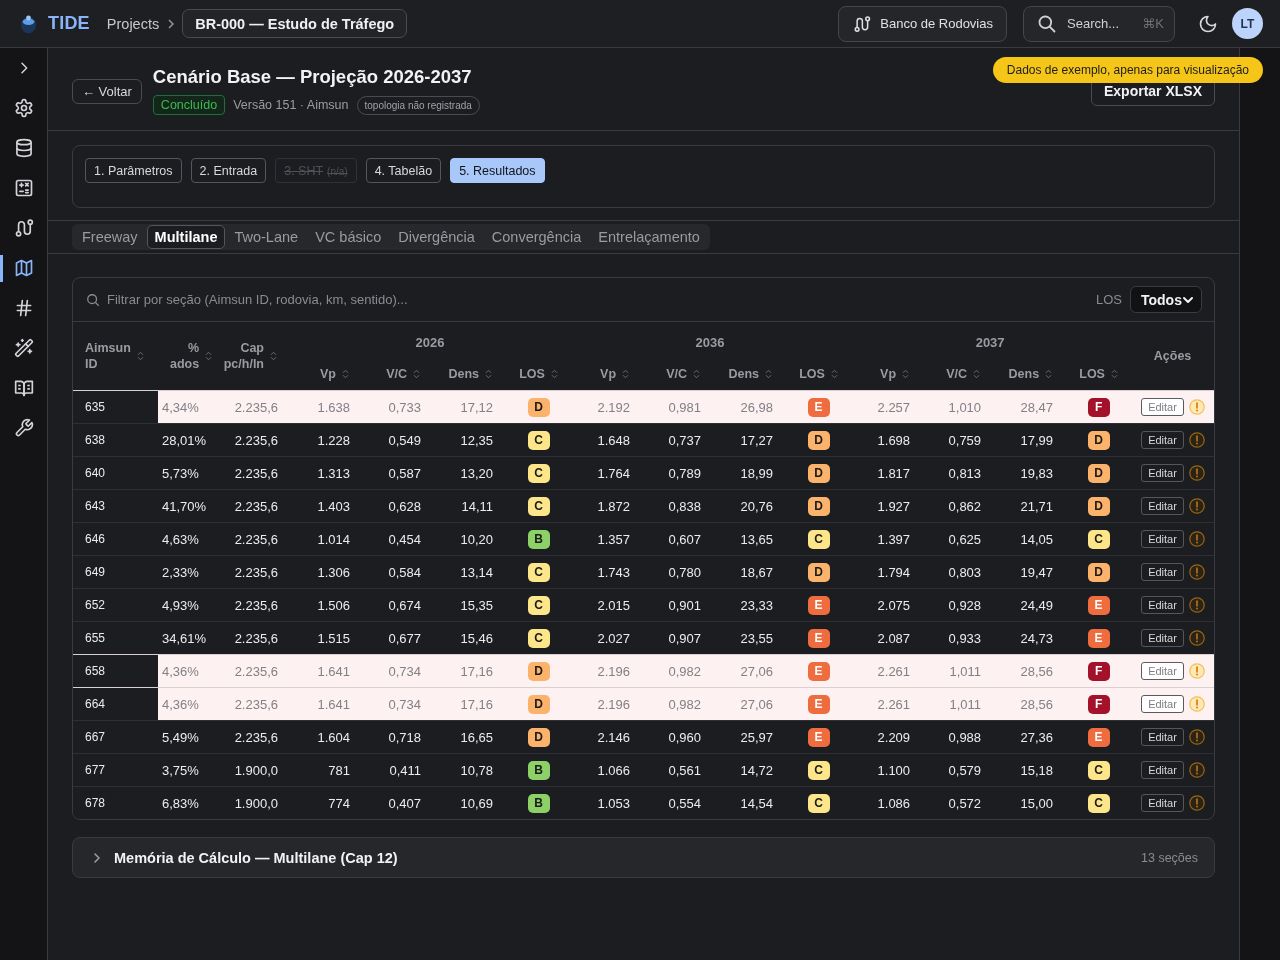 This screenshot has height=960, width=1280. I want to click on table-cell: 1.014, so click(327, 539).